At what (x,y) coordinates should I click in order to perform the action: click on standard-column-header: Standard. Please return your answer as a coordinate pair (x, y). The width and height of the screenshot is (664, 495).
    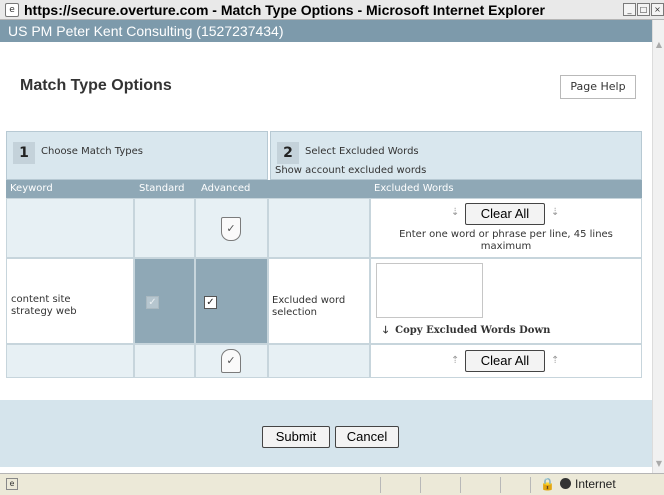
    Looking at the image, I should click on (162, 188).